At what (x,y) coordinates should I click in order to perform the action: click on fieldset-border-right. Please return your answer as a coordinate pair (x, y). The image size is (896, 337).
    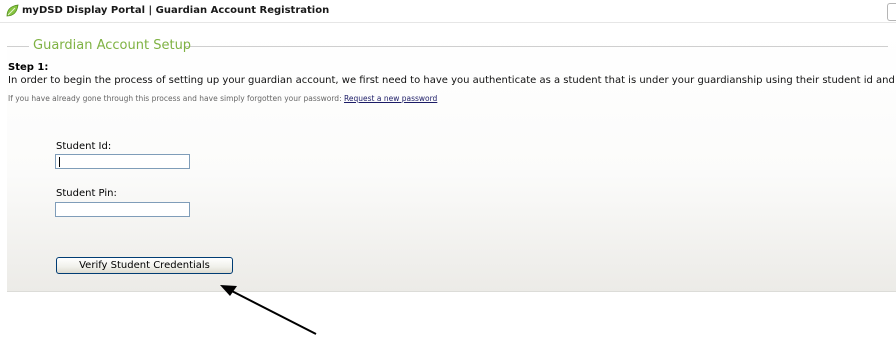
    Looking at the image, I should click on (536, 46).